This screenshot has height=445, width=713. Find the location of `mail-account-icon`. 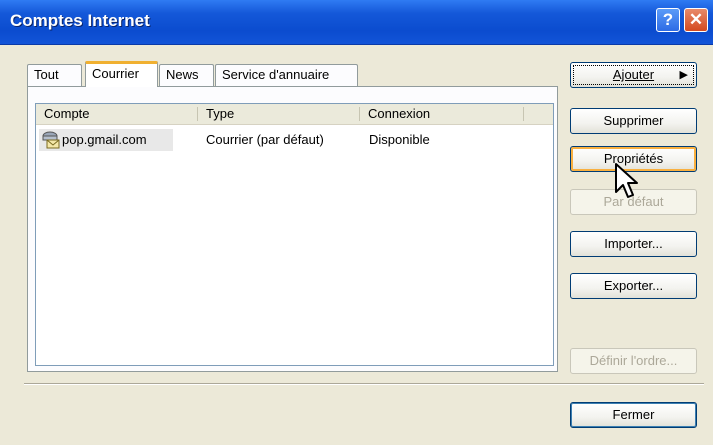

mail-account-icon is located at coordinates (51, 141).